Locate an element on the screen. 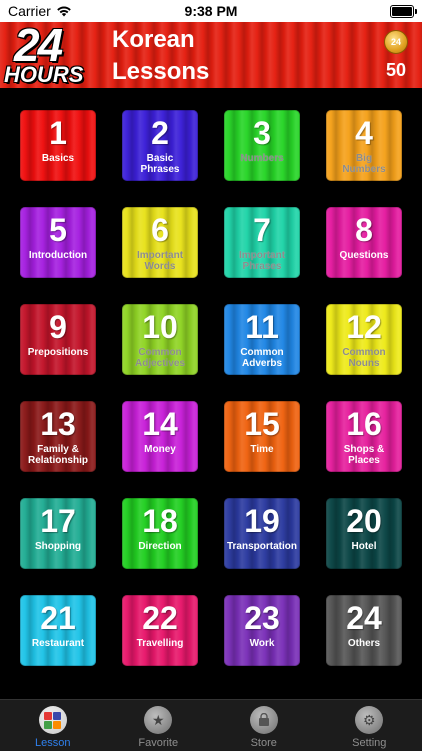 The height and width of the screenshot is (751, 422). lesson-tile: 1 Basics is located at coordinates (58, 145).